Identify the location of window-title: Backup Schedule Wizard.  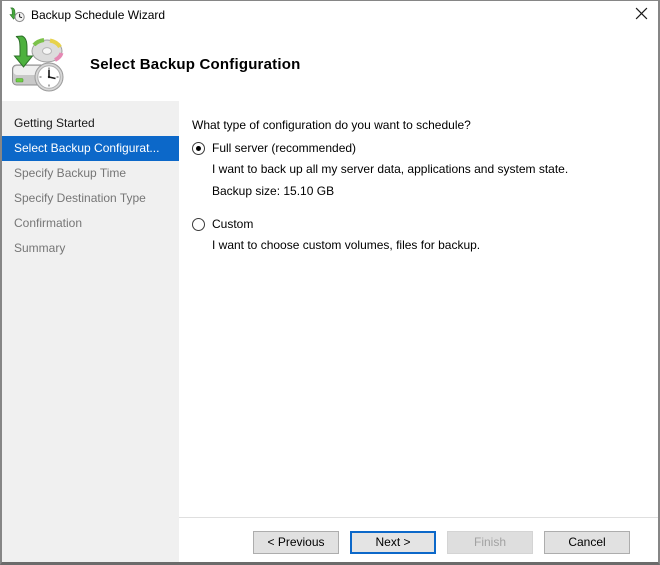
(98, 14).